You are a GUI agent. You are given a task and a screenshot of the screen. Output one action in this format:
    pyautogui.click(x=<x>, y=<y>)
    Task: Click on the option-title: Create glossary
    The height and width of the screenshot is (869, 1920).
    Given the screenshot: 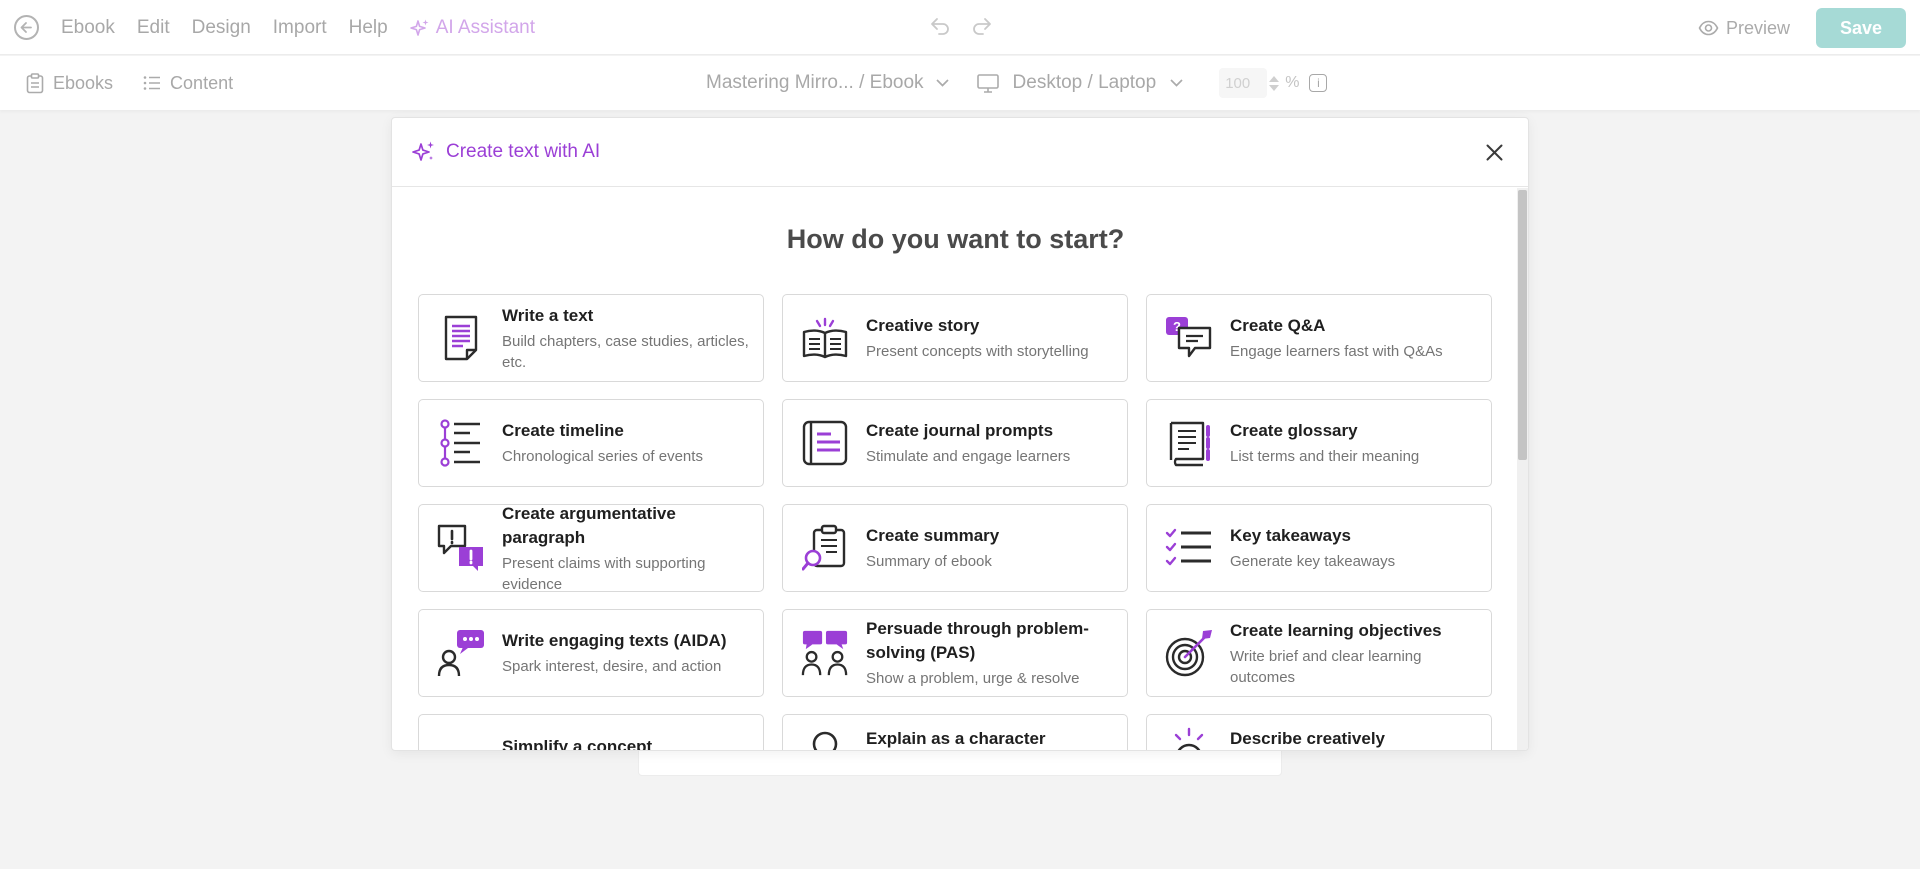 What is the action you would take?
    pyautogui.click(x=1294, y=430)
    